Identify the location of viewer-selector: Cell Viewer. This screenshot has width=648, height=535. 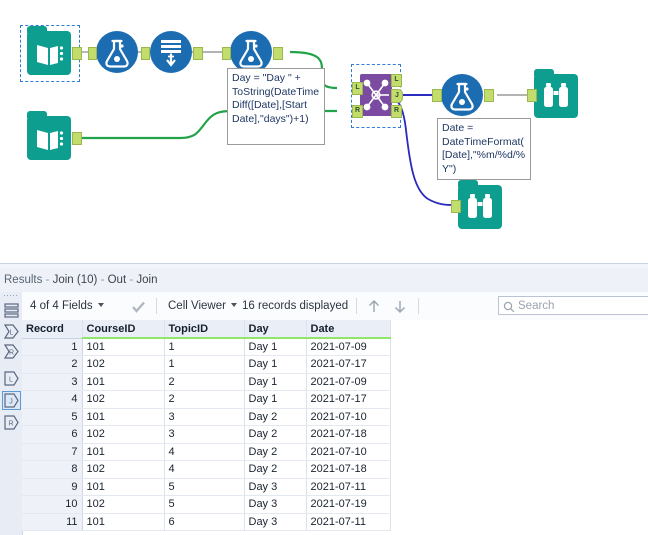
(202, 306).